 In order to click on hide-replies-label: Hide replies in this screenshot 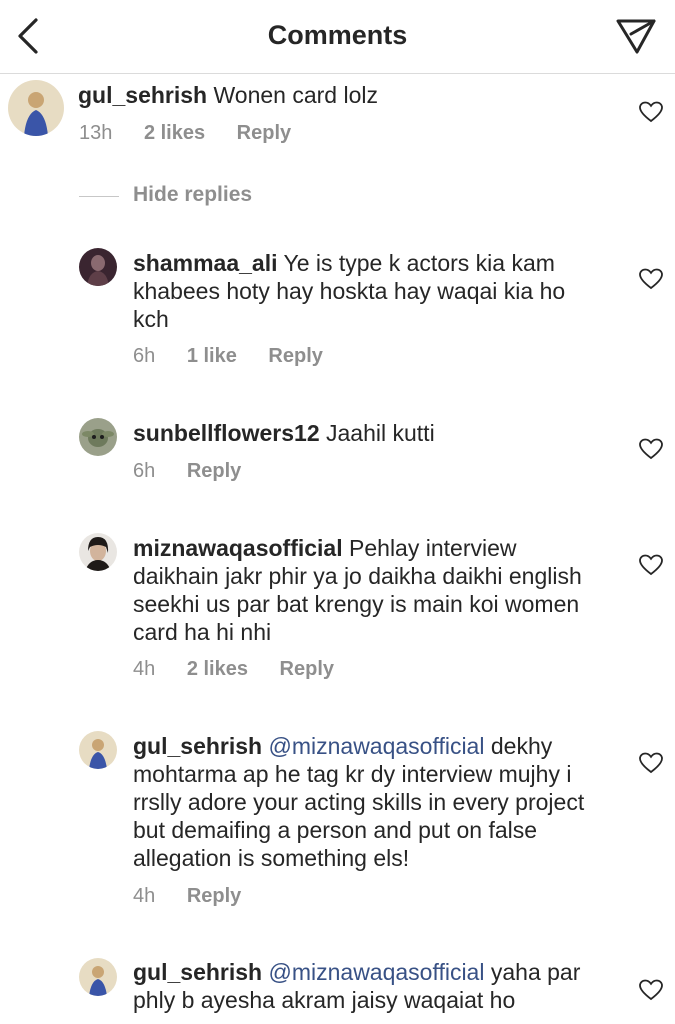, I will do `click(192, 195)`.